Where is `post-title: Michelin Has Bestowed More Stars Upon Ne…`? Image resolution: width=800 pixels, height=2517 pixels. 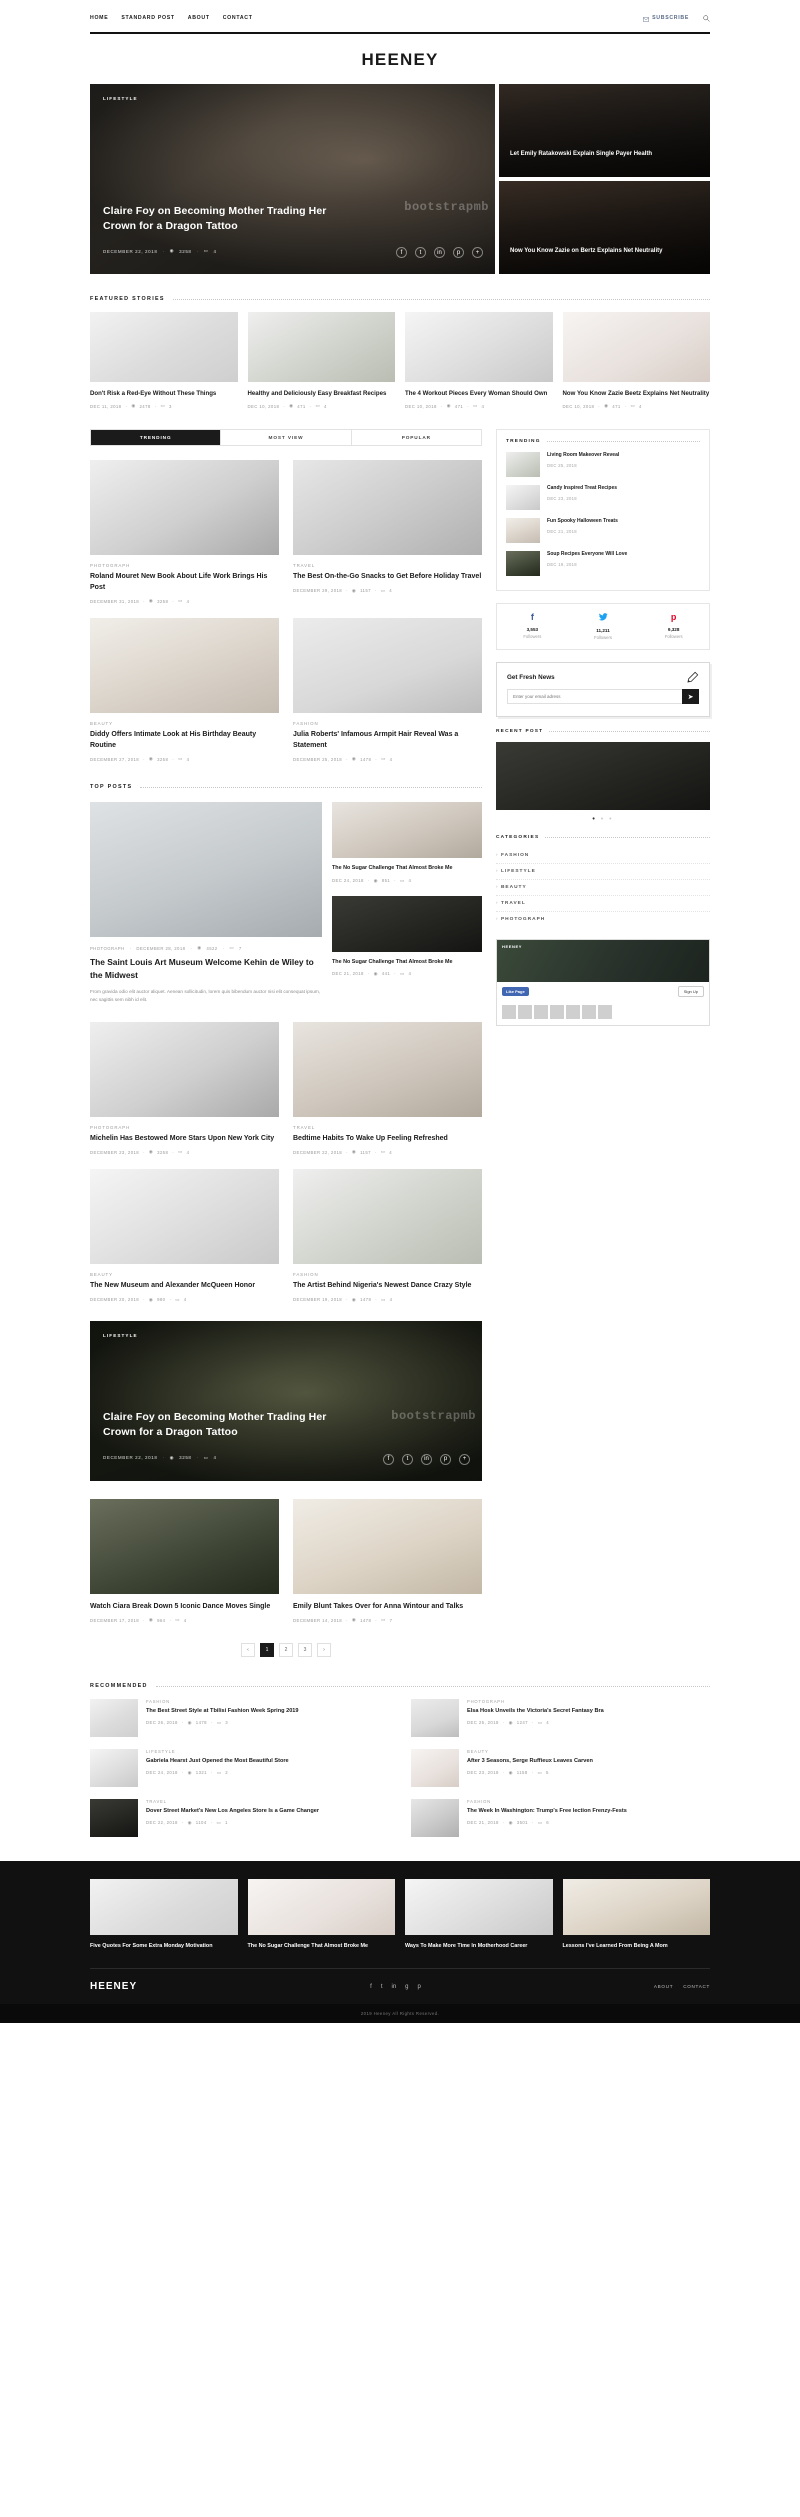
post-title: Michelin Has Bestowed More Stars Upon Ne… is located at coordinates (184, 1139).